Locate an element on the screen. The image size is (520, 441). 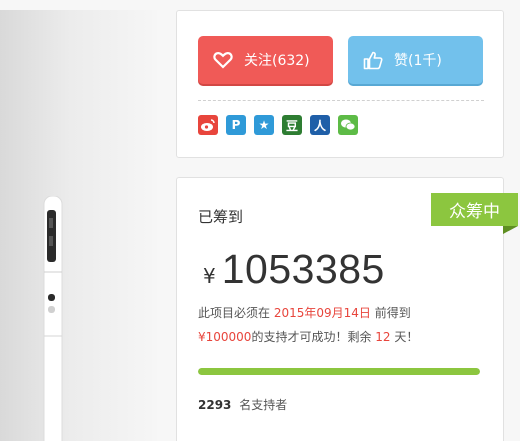
progress-fill is located at coordinates (339, 371).